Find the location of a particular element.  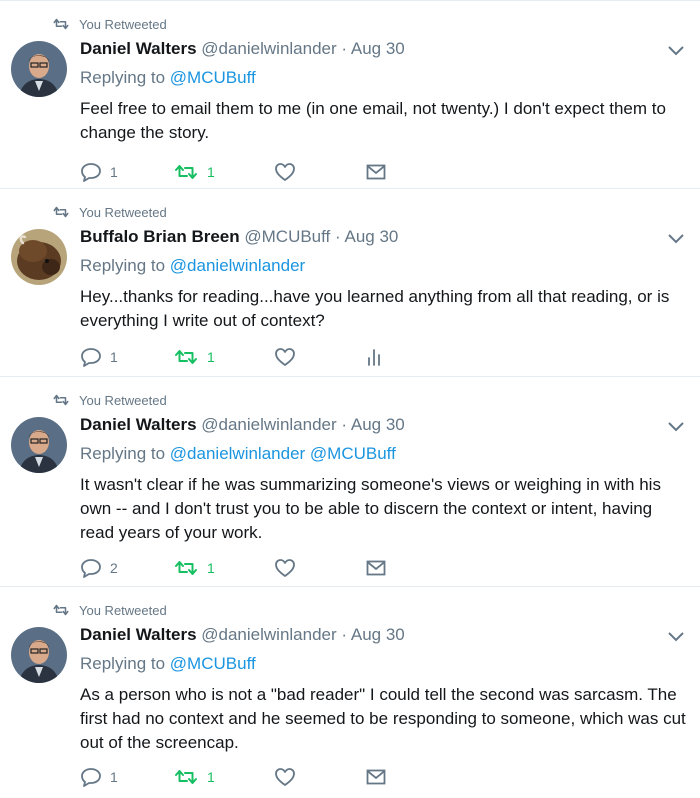

analytics-icon is located at coordinates (374, 357).